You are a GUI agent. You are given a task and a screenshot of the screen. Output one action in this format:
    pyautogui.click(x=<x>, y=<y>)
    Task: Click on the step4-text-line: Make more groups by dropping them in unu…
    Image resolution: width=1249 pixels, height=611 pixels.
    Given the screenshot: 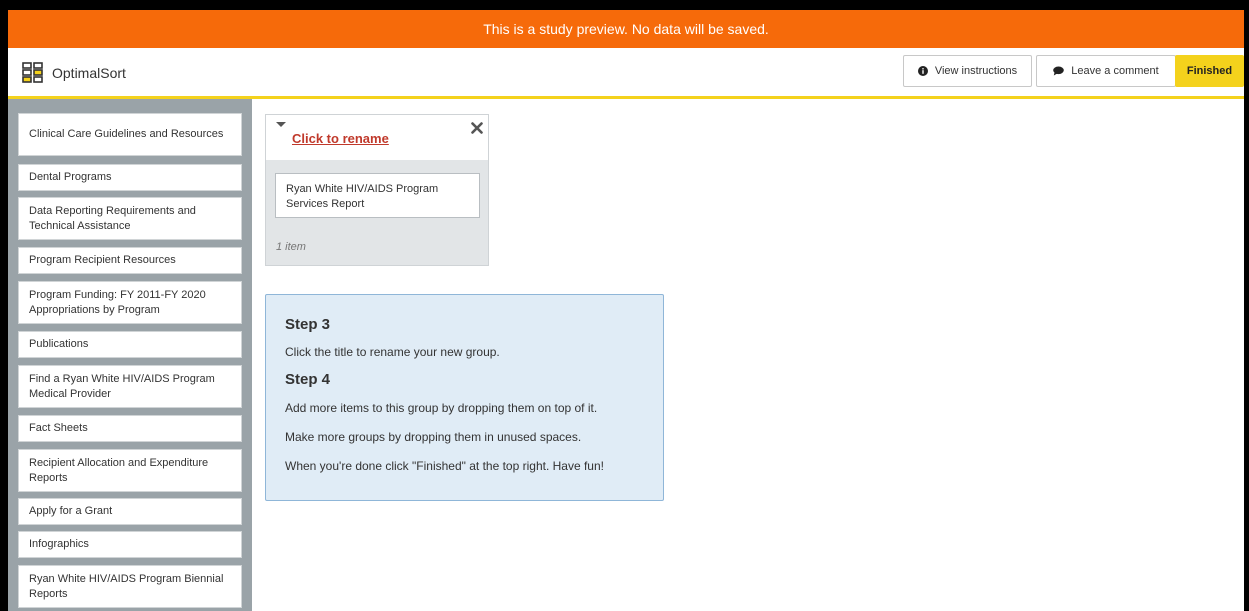 What is the action you would take?
    pyautogui.click(x=433, y=437)
    